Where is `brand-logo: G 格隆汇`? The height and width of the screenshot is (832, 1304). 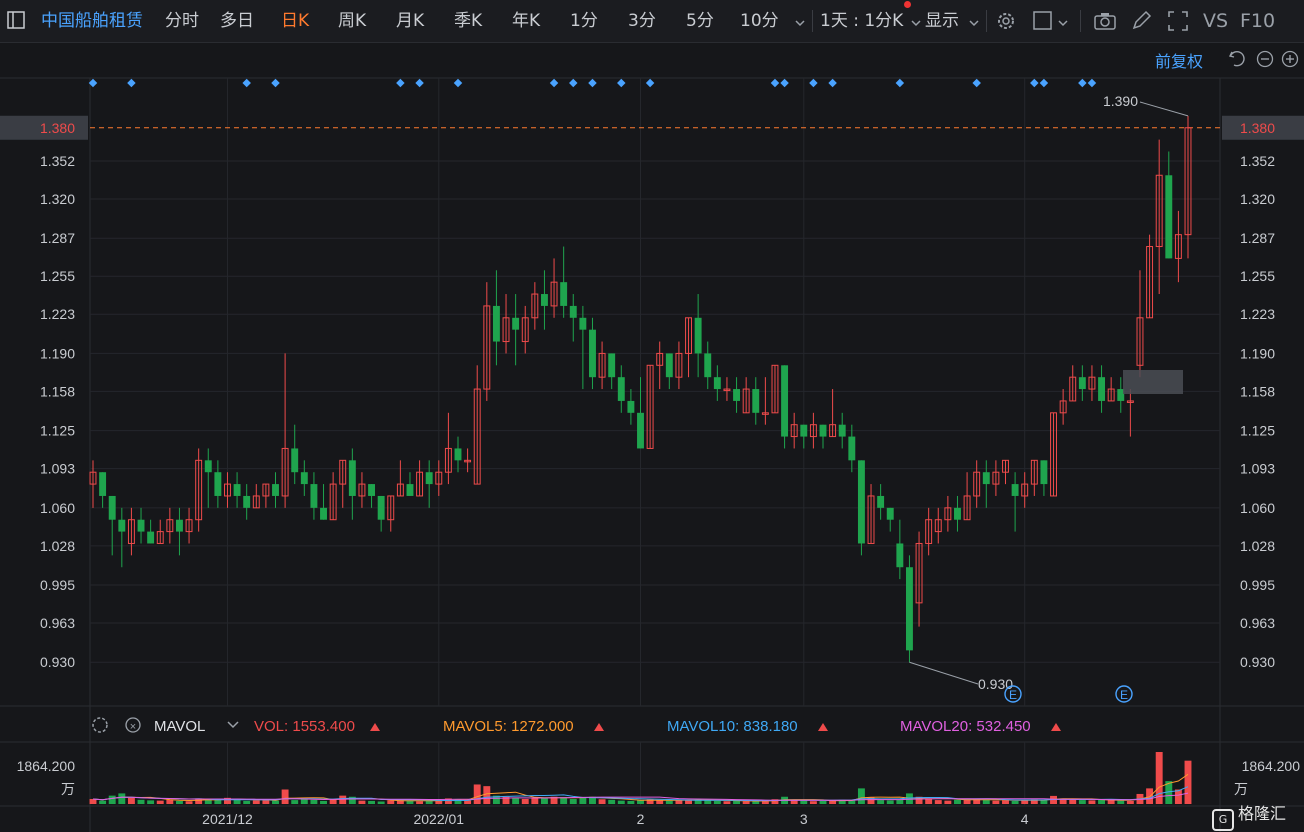
brand-logo: G 格隆汇 is located at coordinates (1249, 815).